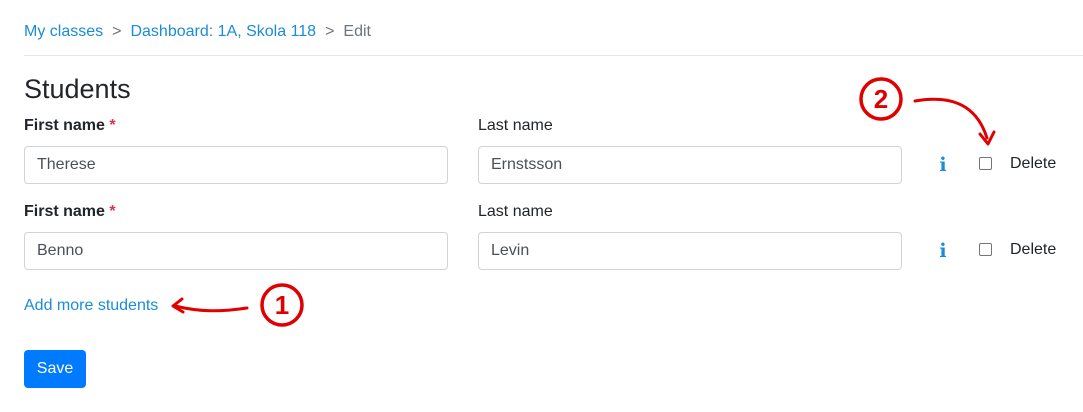  I want to click on breadcrumb-current: Edit, so click(357, 31).